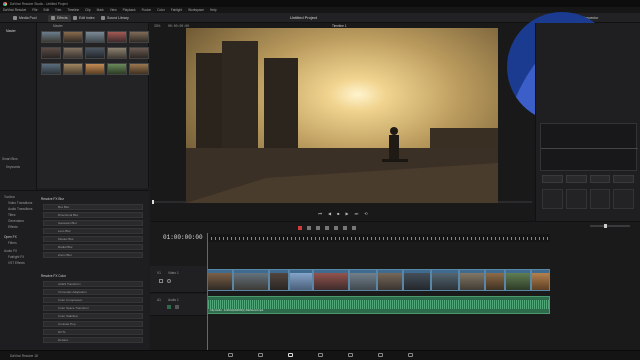 The height and width of the screenshot is (360, 640). What do you see at coordinates (300, 227) in the screenshot?
I see `selection-tool-icon` at bounding box center [300, 227].